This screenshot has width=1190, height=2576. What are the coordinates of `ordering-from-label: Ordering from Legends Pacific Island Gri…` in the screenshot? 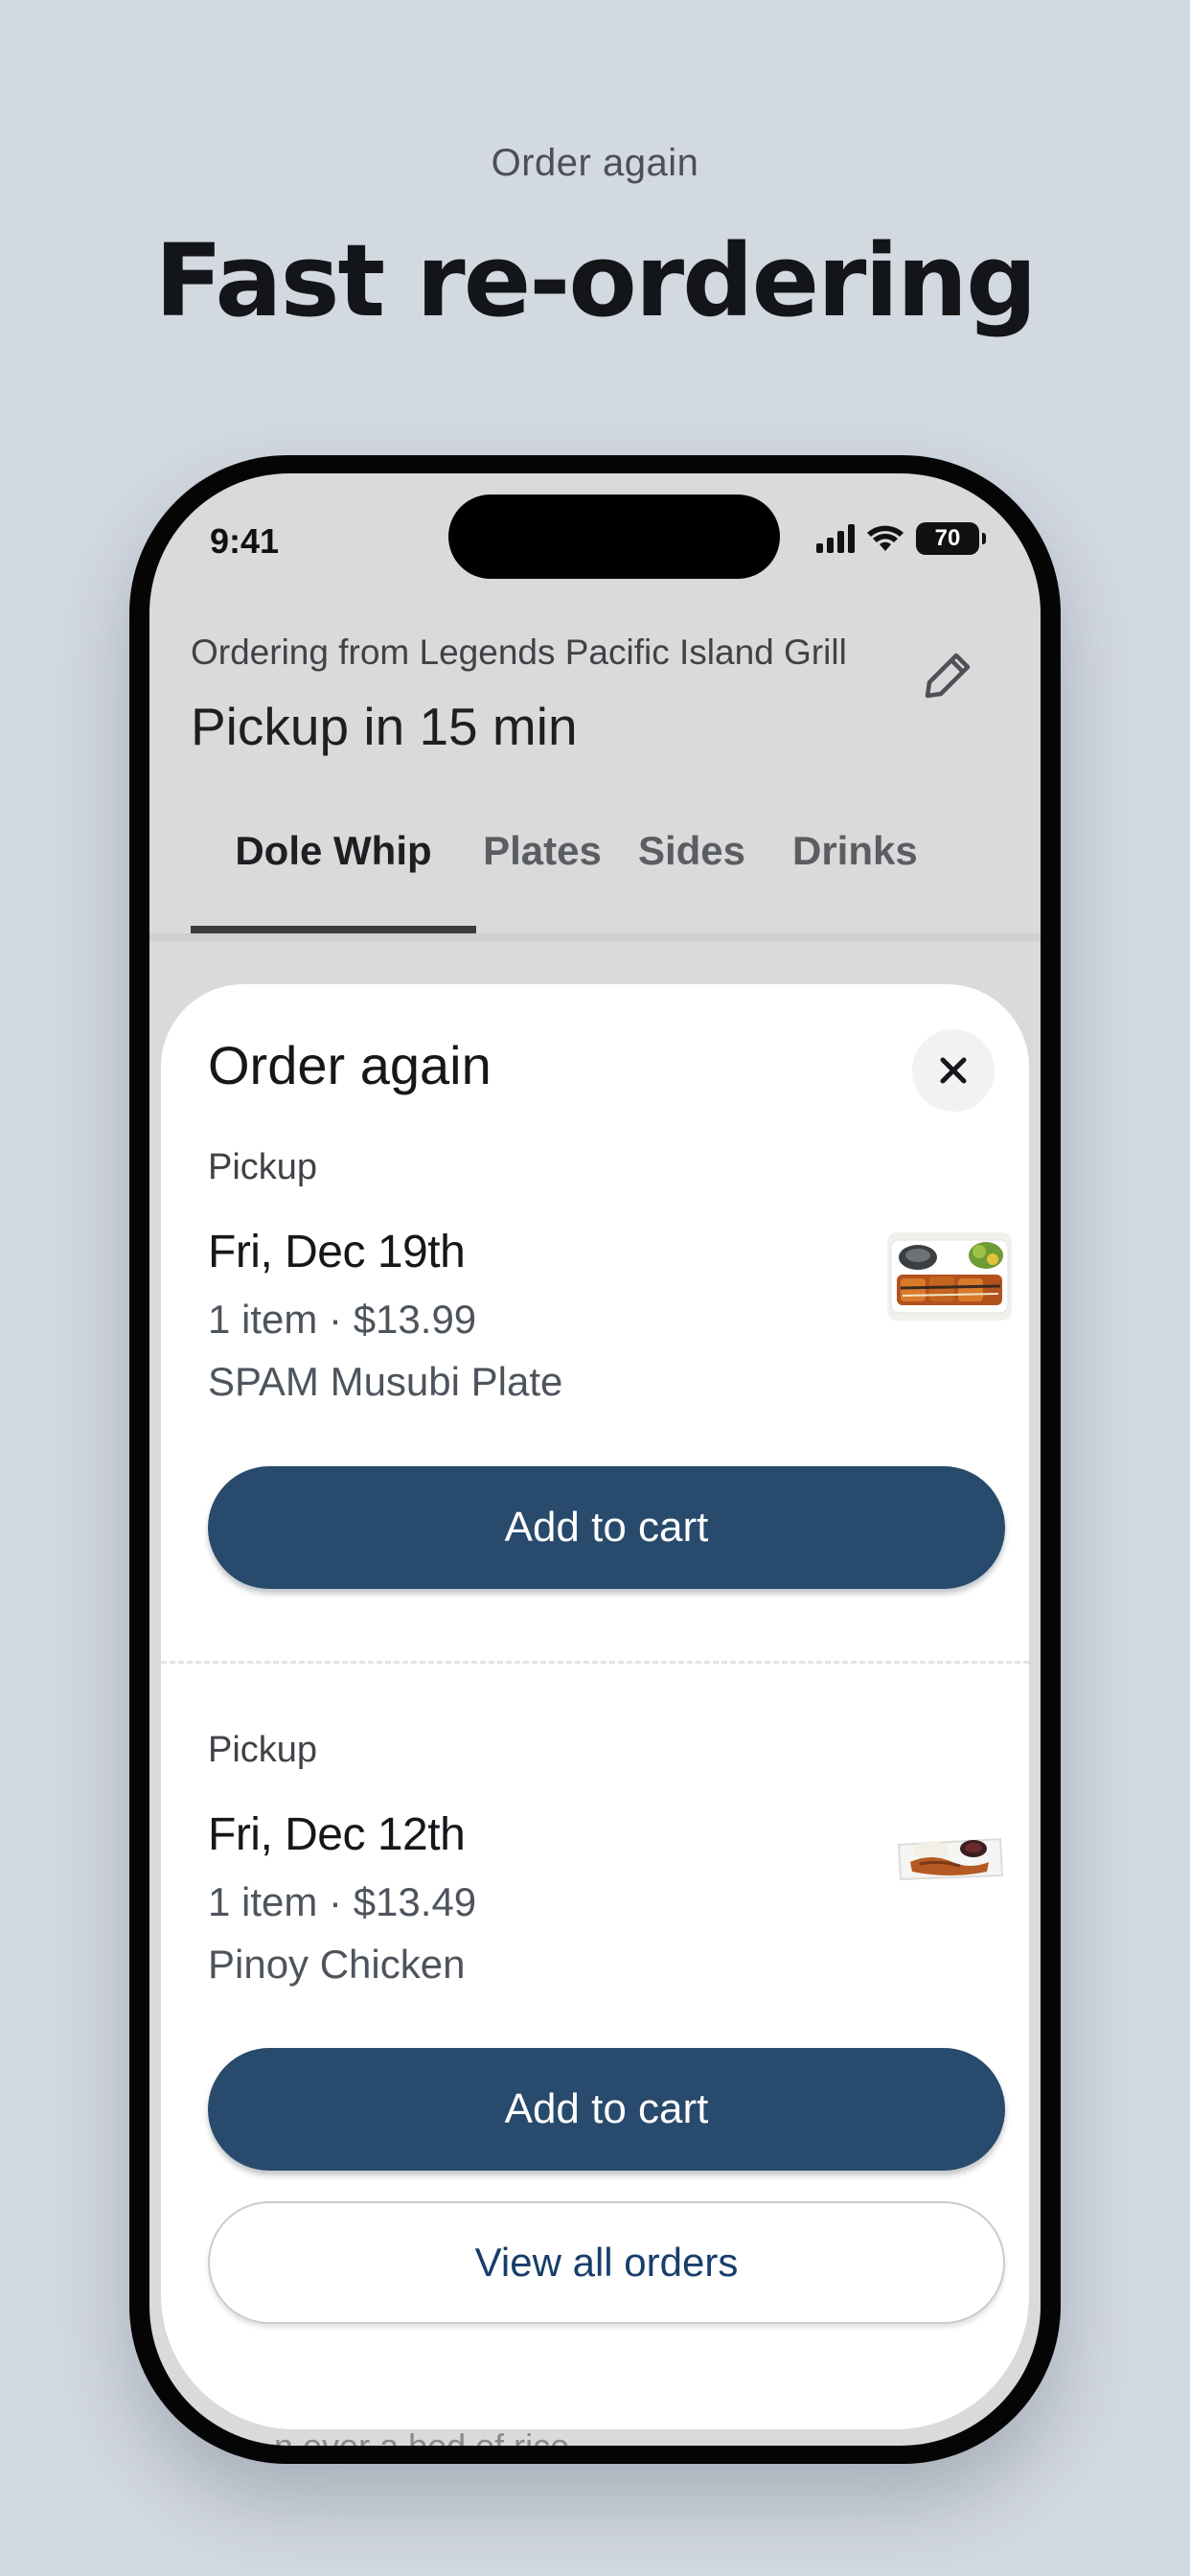 It's located at (519, 652).